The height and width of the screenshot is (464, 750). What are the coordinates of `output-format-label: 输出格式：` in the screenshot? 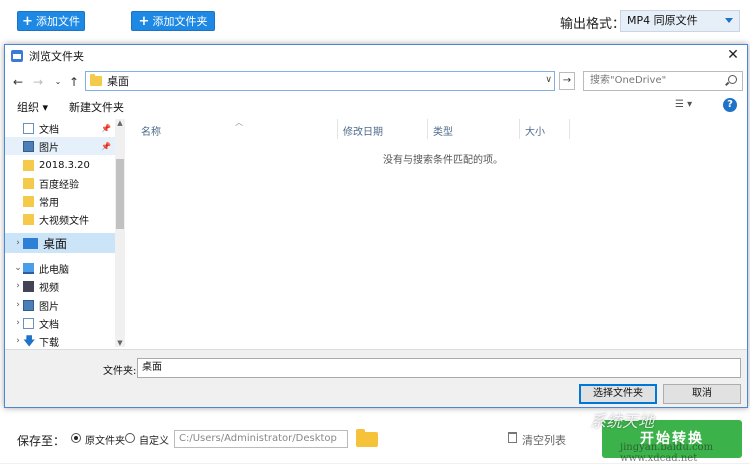 It's located at (593, 24).